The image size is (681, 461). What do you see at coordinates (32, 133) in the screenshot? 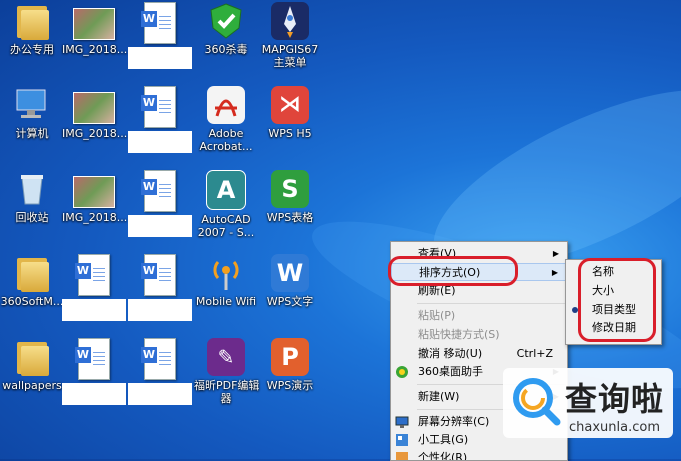
I see `desktop-icon-label: 计算机` at bounding box center [32, 133].